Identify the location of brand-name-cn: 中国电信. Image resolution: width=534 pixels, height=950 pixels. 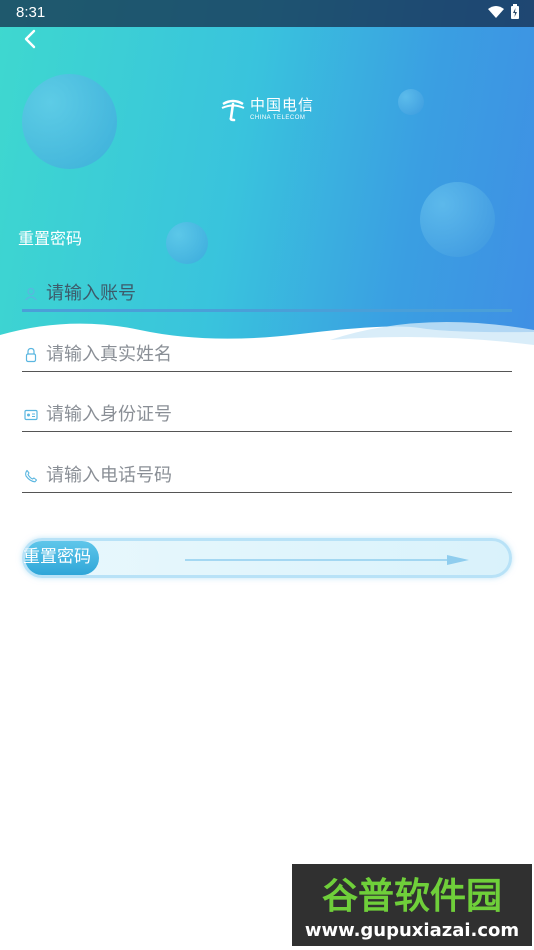
(282, 104).